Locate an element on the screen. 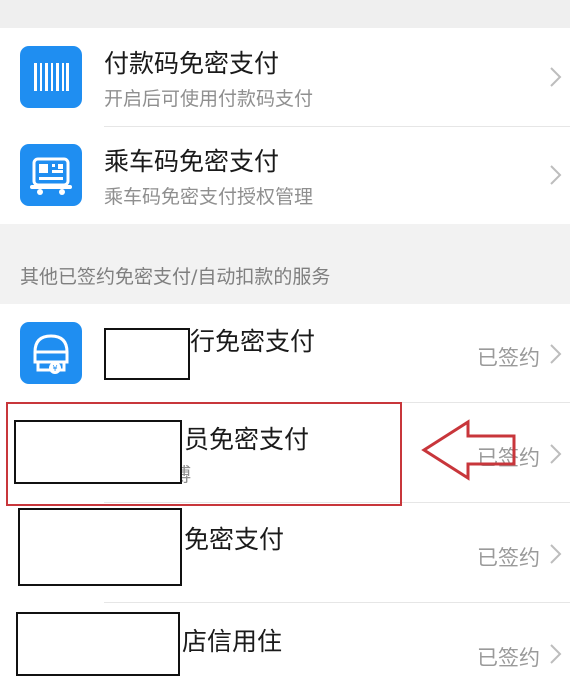  ride-car-icon: ¥ is located at coordinates (51, 353).